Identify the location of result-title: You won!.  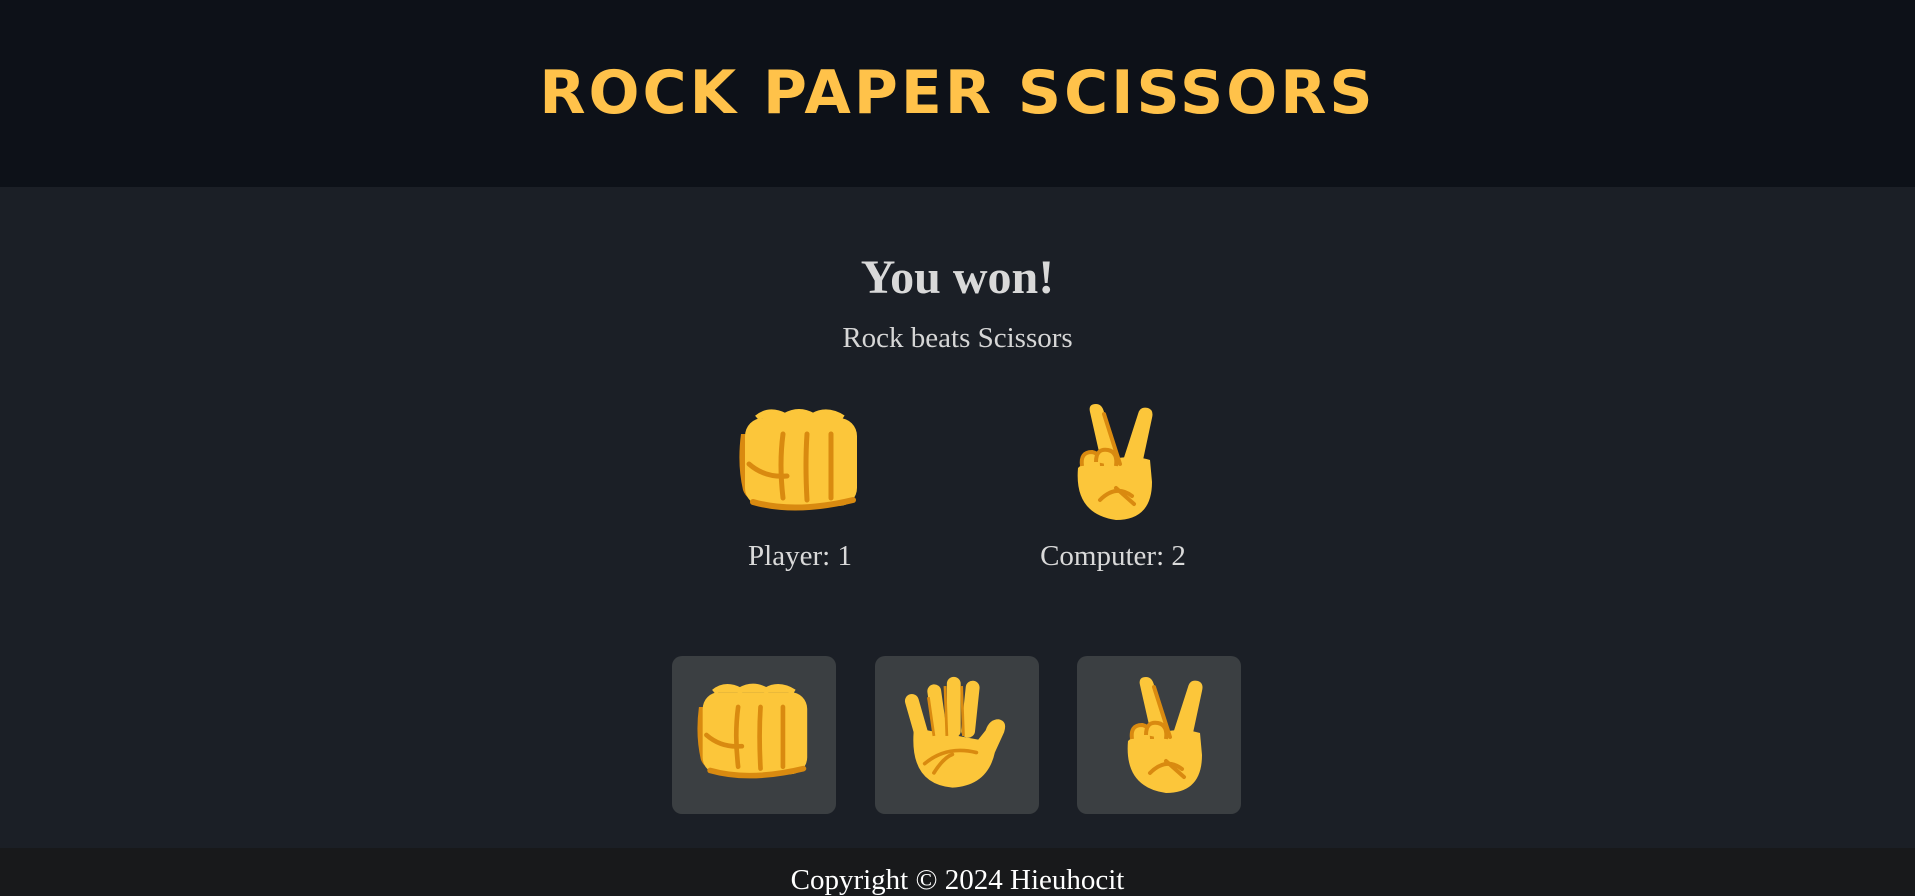
(957, 277).